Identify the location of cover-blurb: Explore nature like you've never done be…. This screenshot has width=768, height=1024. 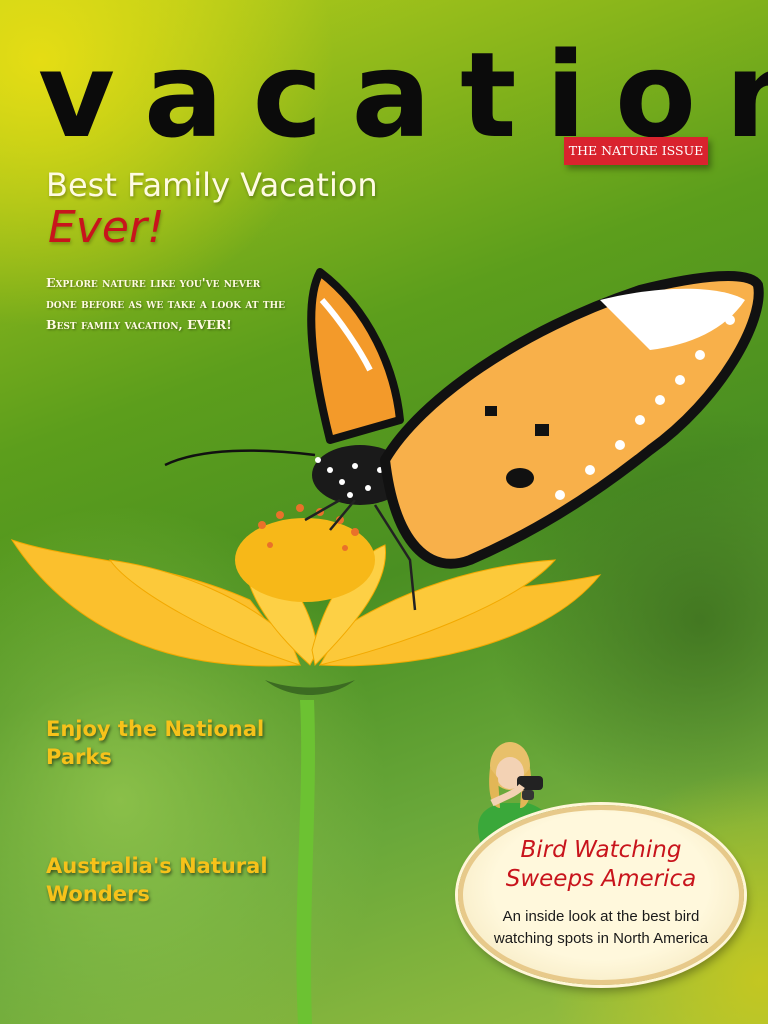
(165, 303).